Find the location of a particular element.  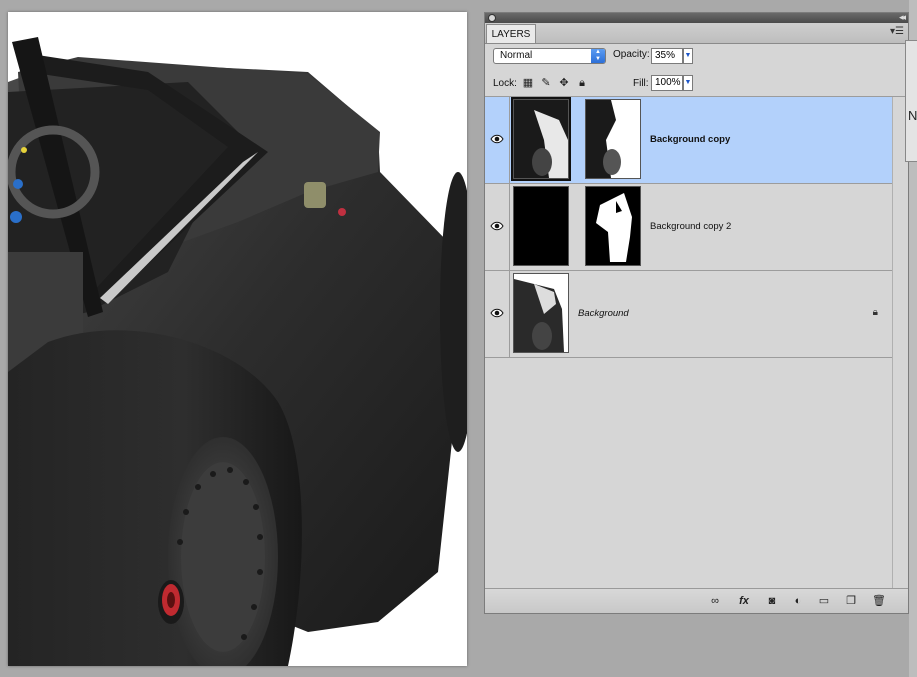

panel-titlebar: ◂◂ is located at coordinates (696, 17).